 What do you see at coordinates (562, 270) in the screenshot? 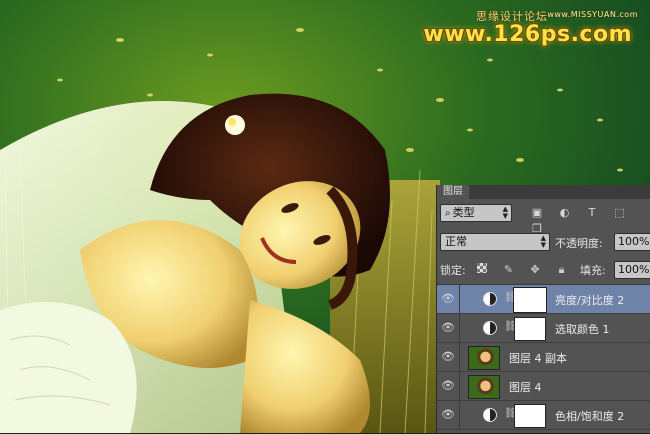
I see `lock-all-icon: 🔒︎` at bounding box center [562, 270].